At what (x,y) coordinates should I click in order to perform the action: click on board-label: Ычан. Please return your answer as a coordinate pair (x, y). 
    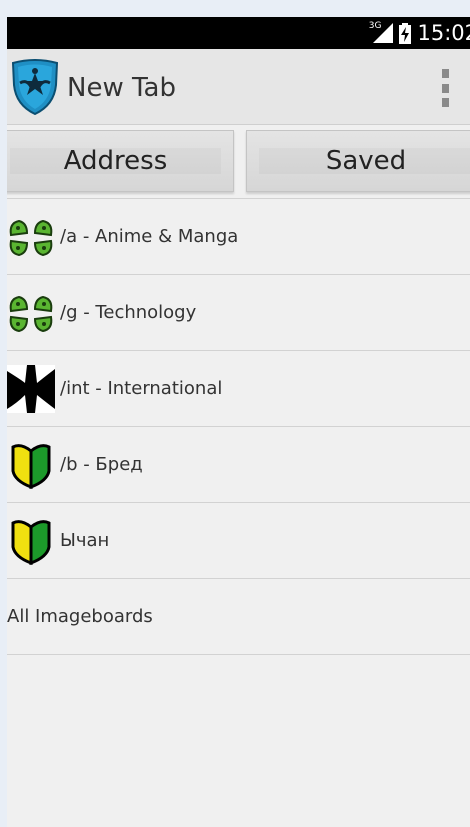
    Looking at the image, I should click on (85, 540).